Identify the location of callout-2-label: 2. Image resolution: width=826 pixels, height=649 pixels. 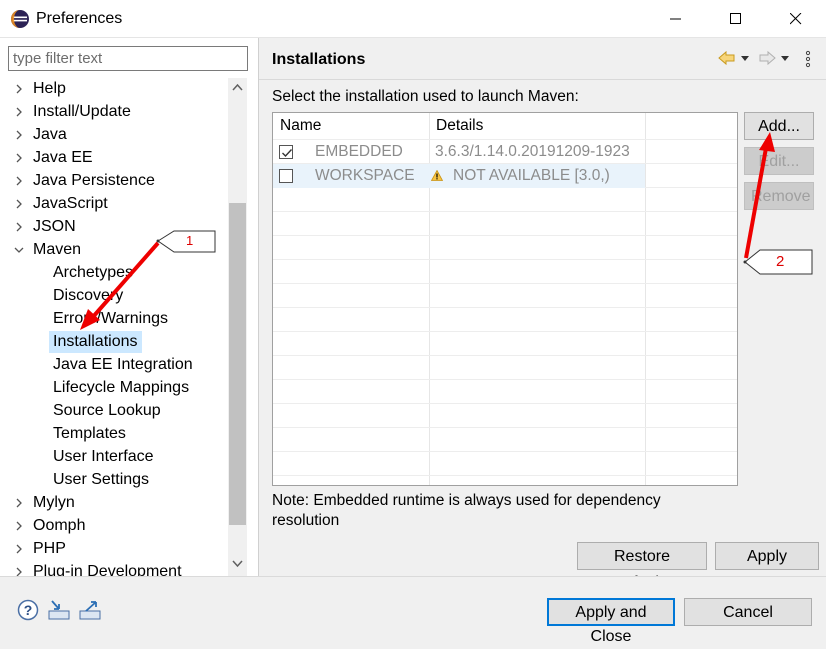
(780, 261).